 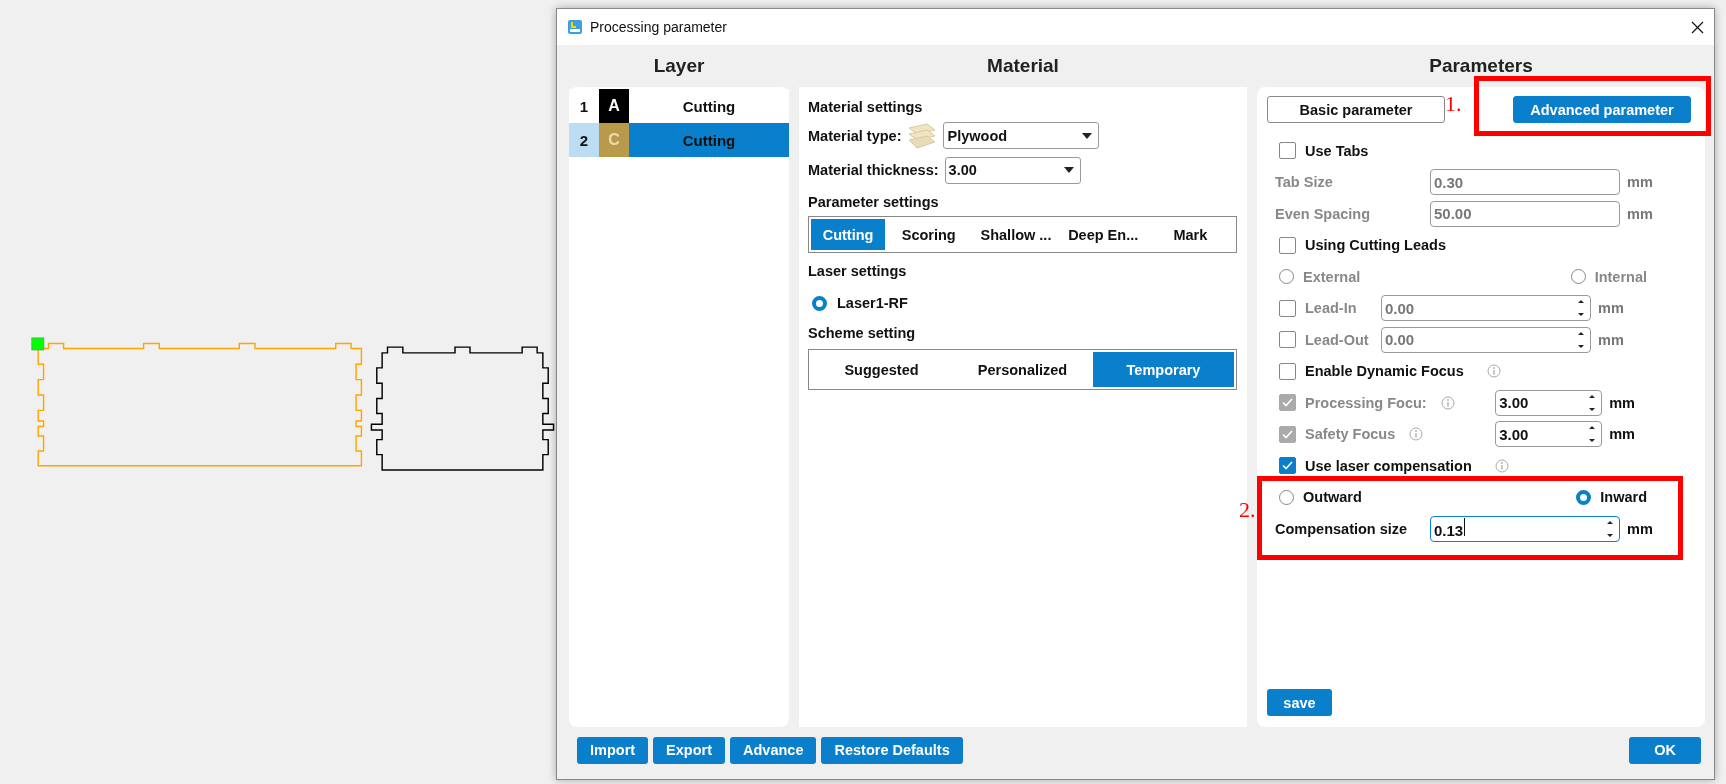 What do you see at coordinates (584, 106) in the screenshot?
I see `layer-number: 1` at bounding box center [584, 106].